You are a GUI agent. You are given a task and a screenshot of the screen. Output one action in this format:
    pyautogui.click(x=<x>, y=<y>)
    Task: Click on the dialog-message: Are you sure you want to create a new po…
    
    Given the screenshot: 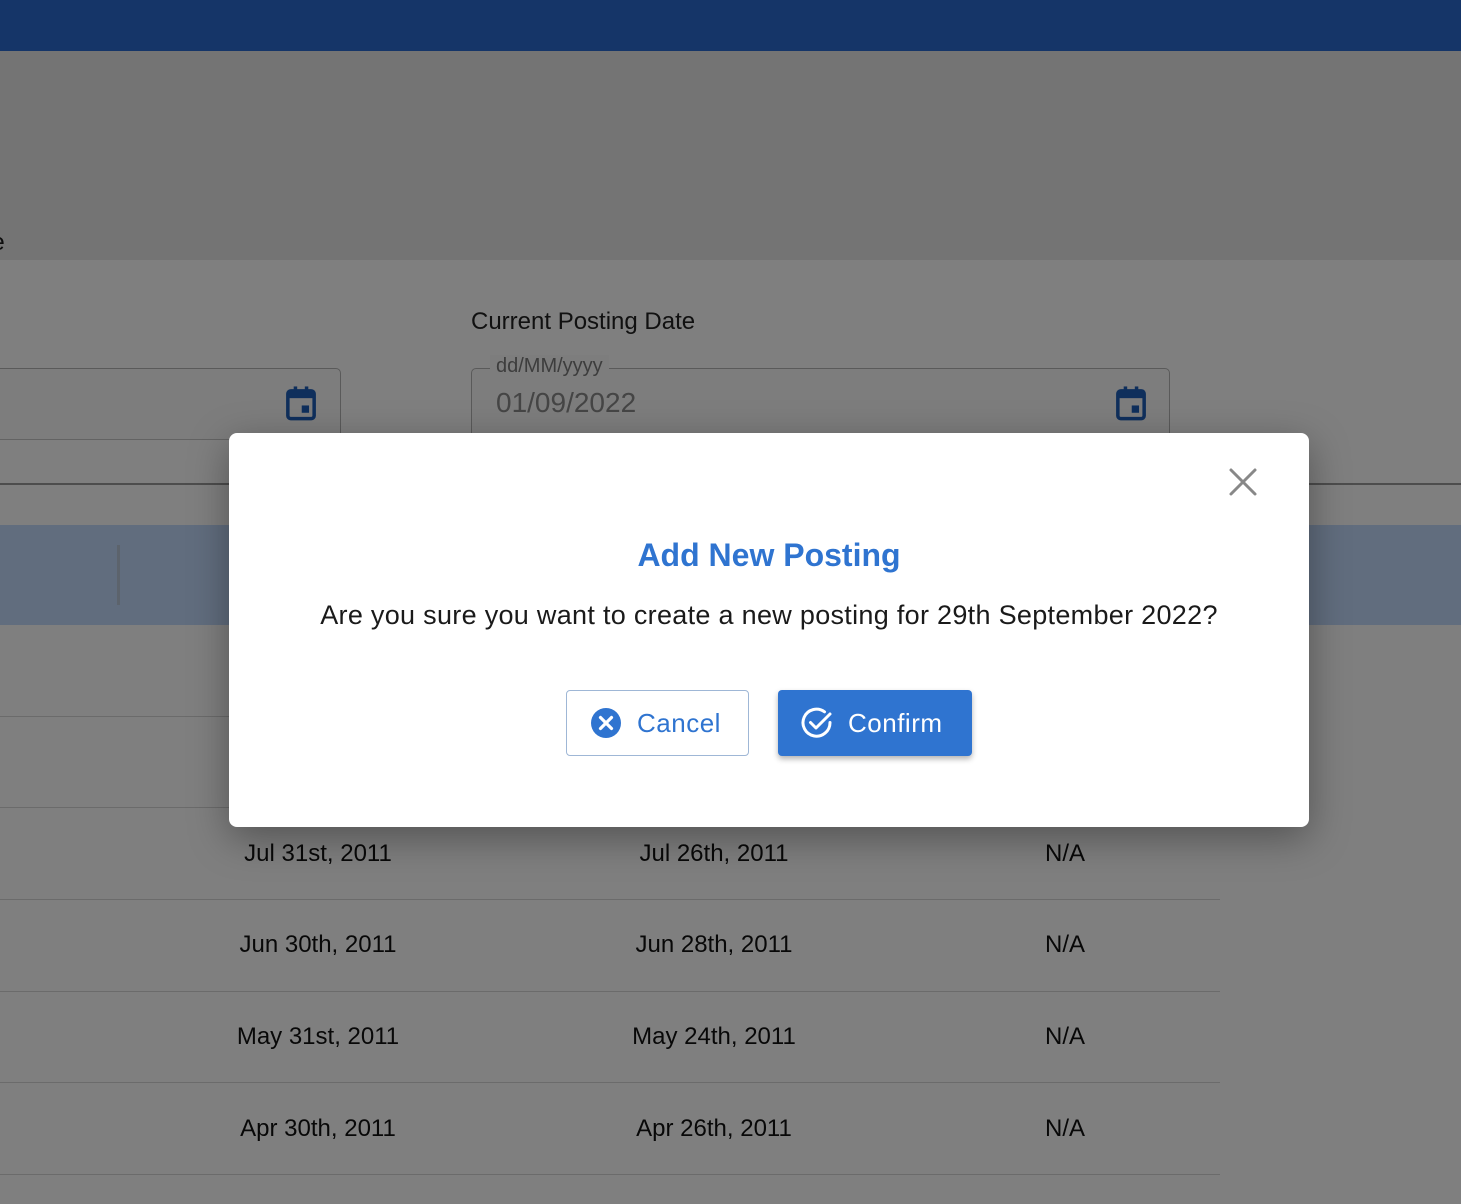 What is the action you would take?
    pyautogui.click(x=769, y=615)
    